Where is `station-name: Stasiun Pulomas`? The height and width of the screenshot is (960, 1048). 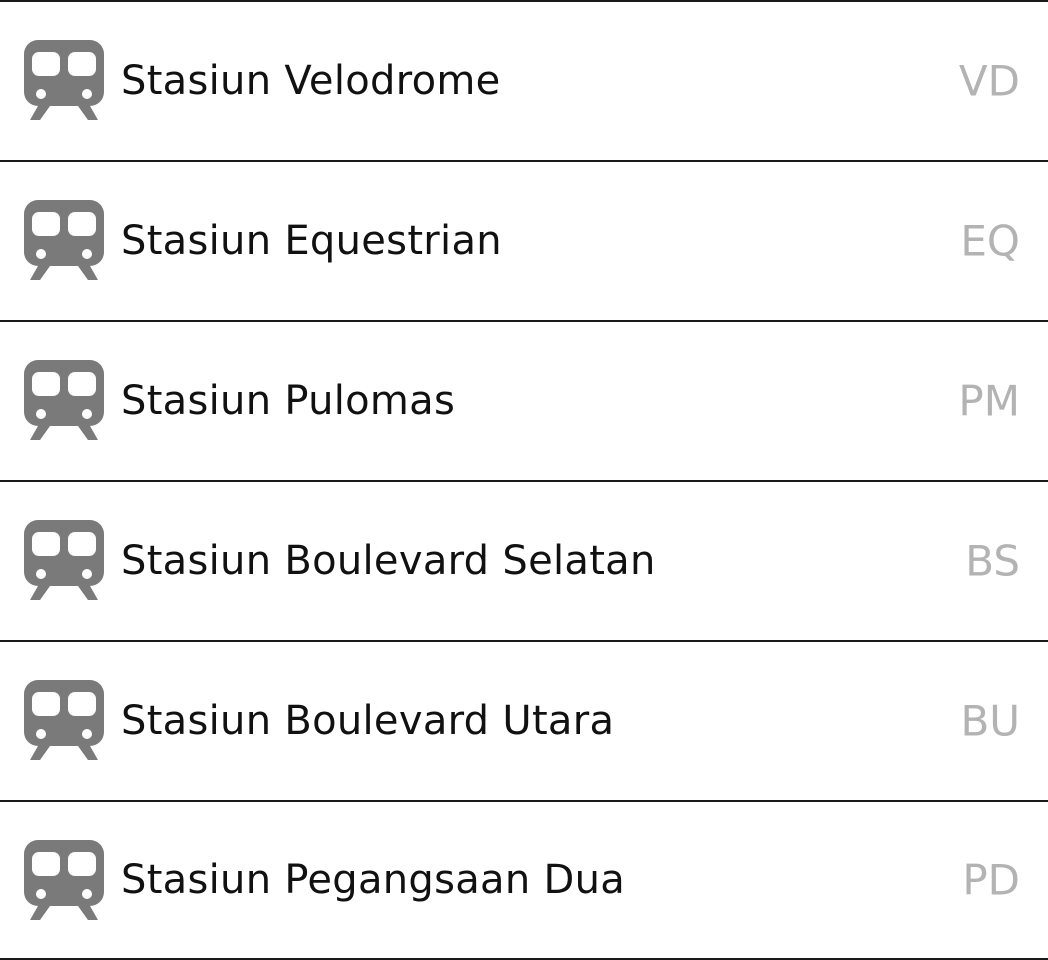 station-name: Stasiun Pulomas is located at coordinates (288, 401).